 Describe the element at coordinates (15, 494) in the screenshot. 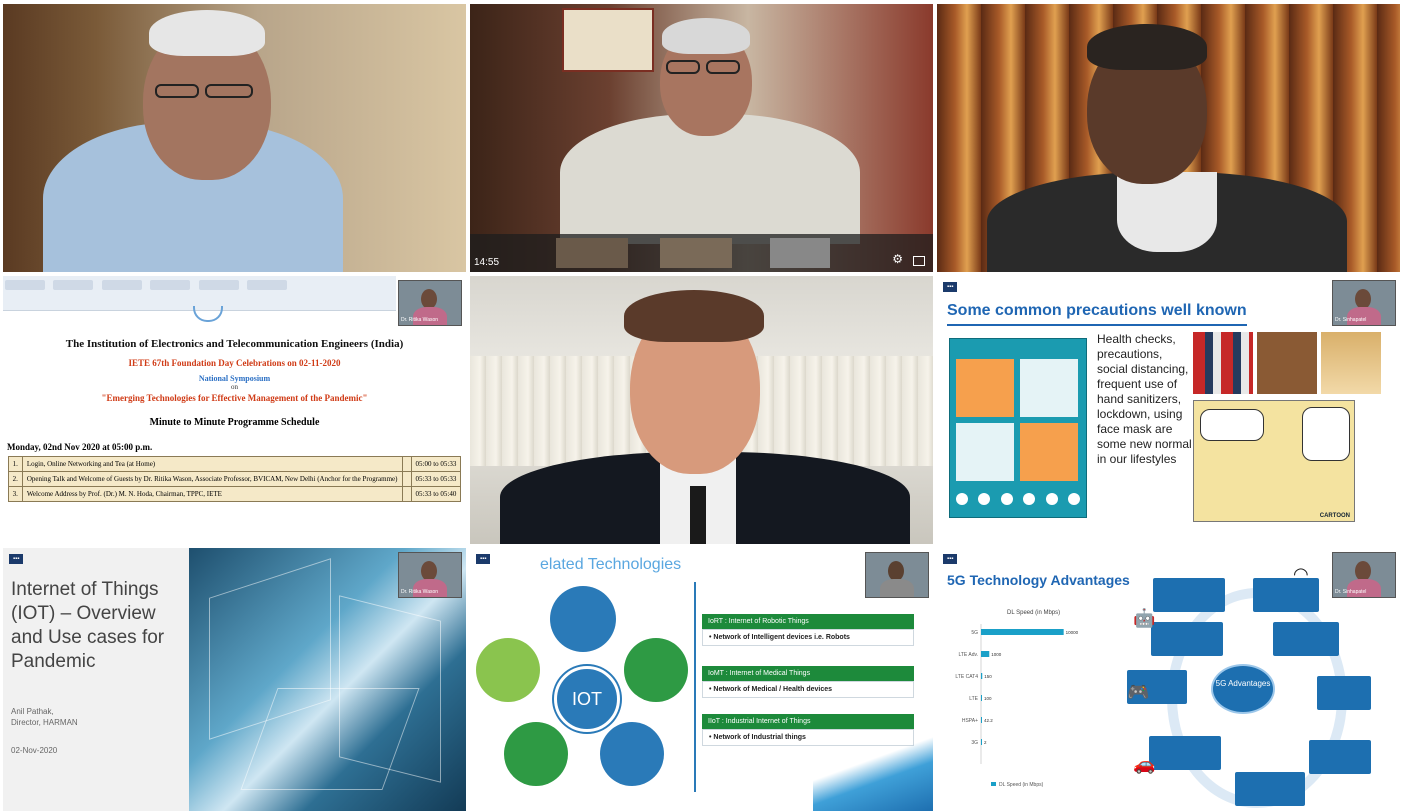

I see `row-number: 3.` at that location.